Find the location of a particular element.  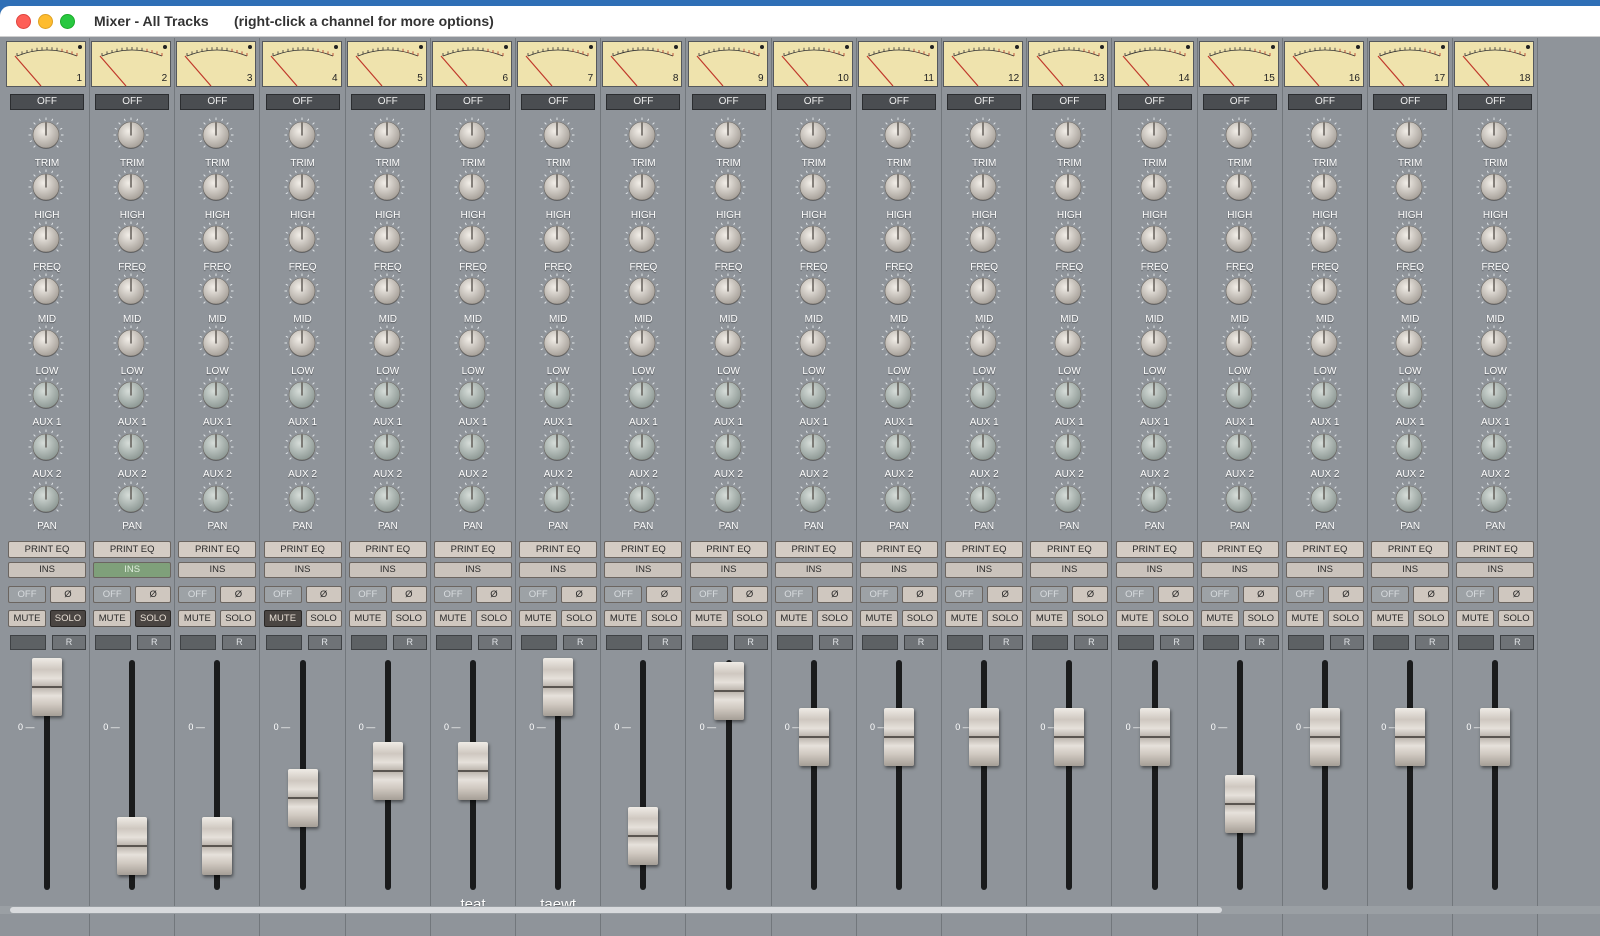

horizontal-scrollbar is located at coordinates (800, 910).